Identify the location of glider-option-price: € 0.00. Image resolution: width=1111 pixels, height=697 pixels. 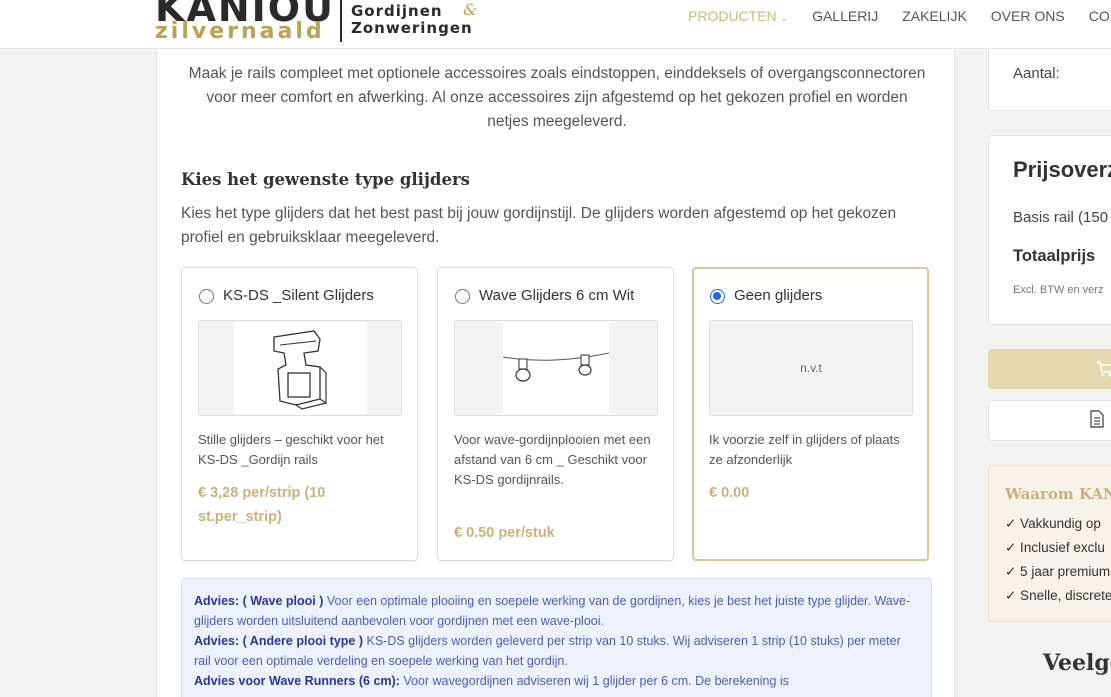
(729, 493).